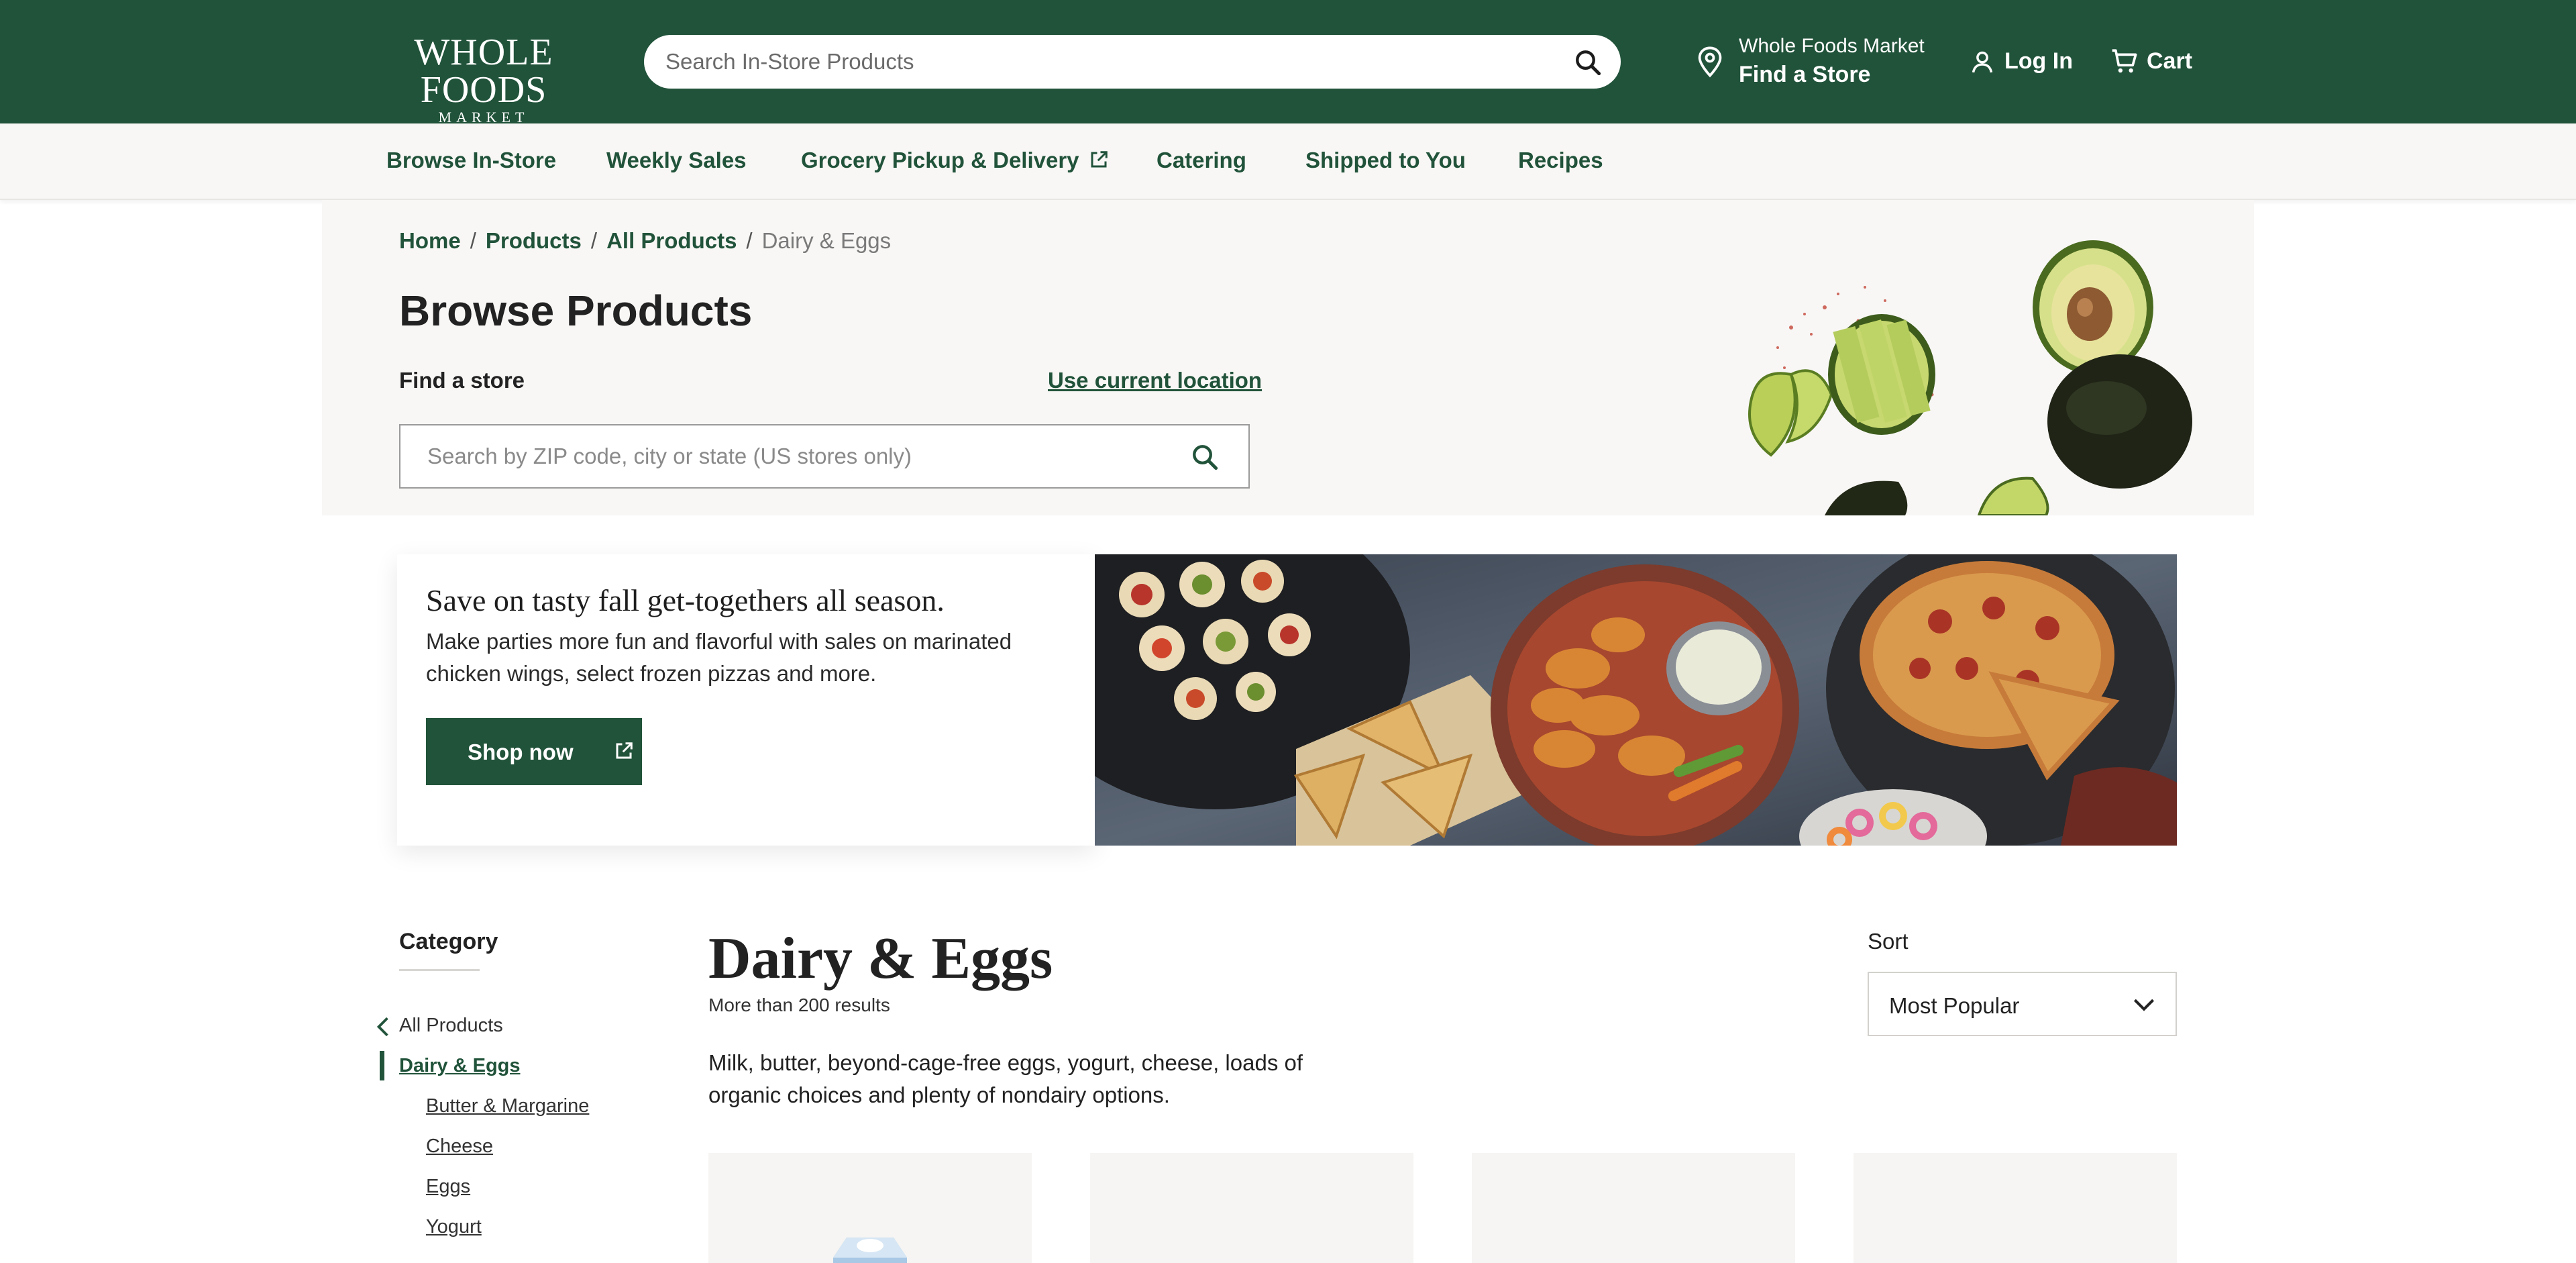  I want to click on find-a-store-link: Whole Foods Market Find a Store, so click(1816, 61).